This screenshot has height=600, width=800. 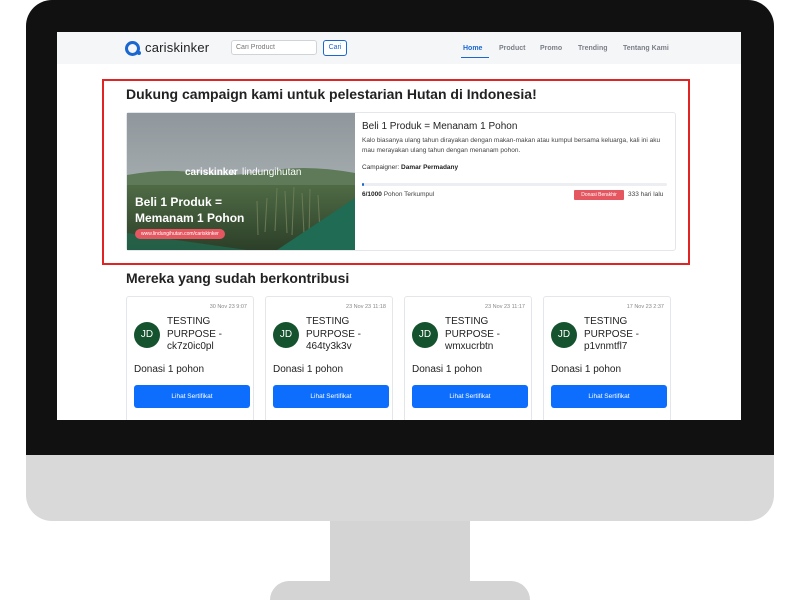 I want to click on contributor-date: 17 Nov 23 2:37, so click(x=645, y=307).